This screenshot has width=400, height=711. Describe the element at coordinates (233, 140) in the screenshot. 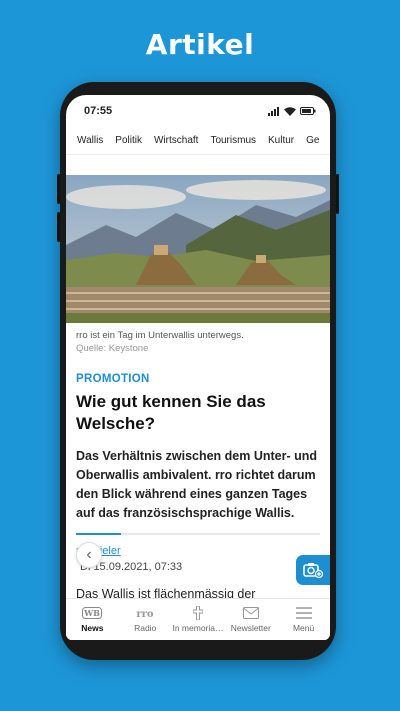

I see `tab-tourismus: Tourismus` at that location.